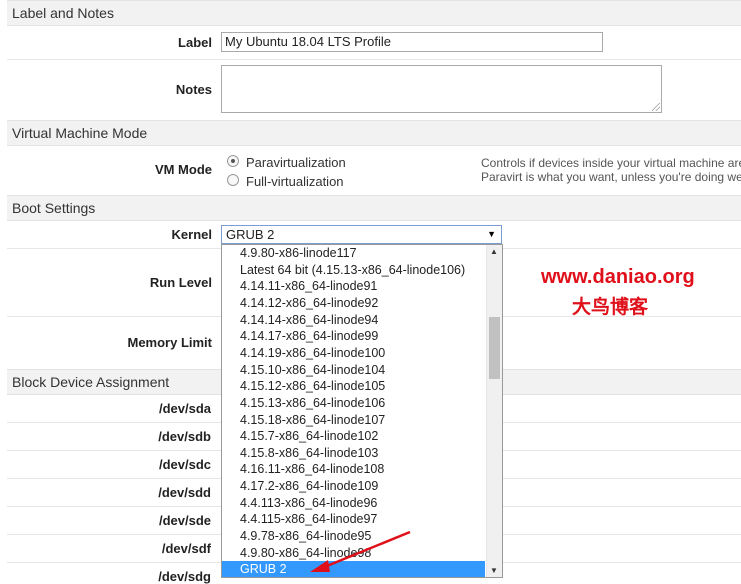 The image size is (741, 584). Describe the element at coordinates (191, 234) in the screenshot. I see `kernel-label: Kernel` at that location.